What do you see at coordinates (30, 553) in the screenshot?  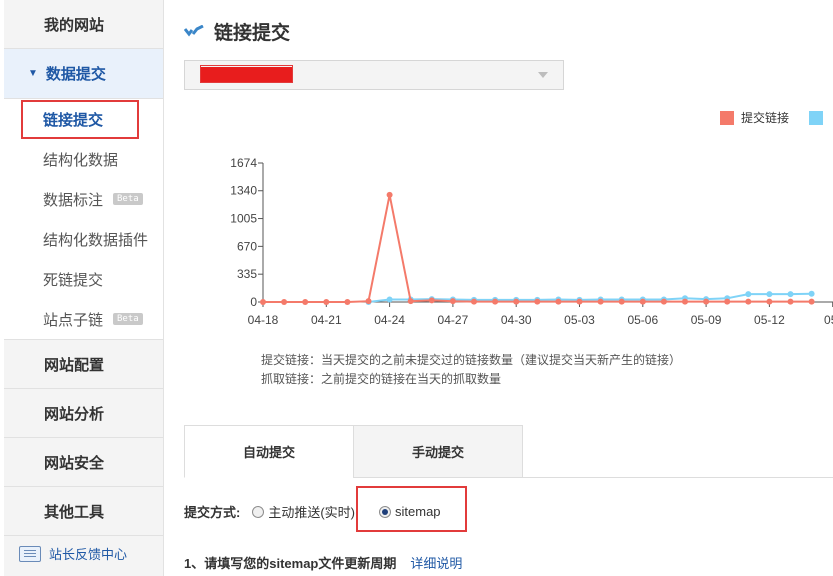 I see `feedback-icon` at bounding box center [30, 553].